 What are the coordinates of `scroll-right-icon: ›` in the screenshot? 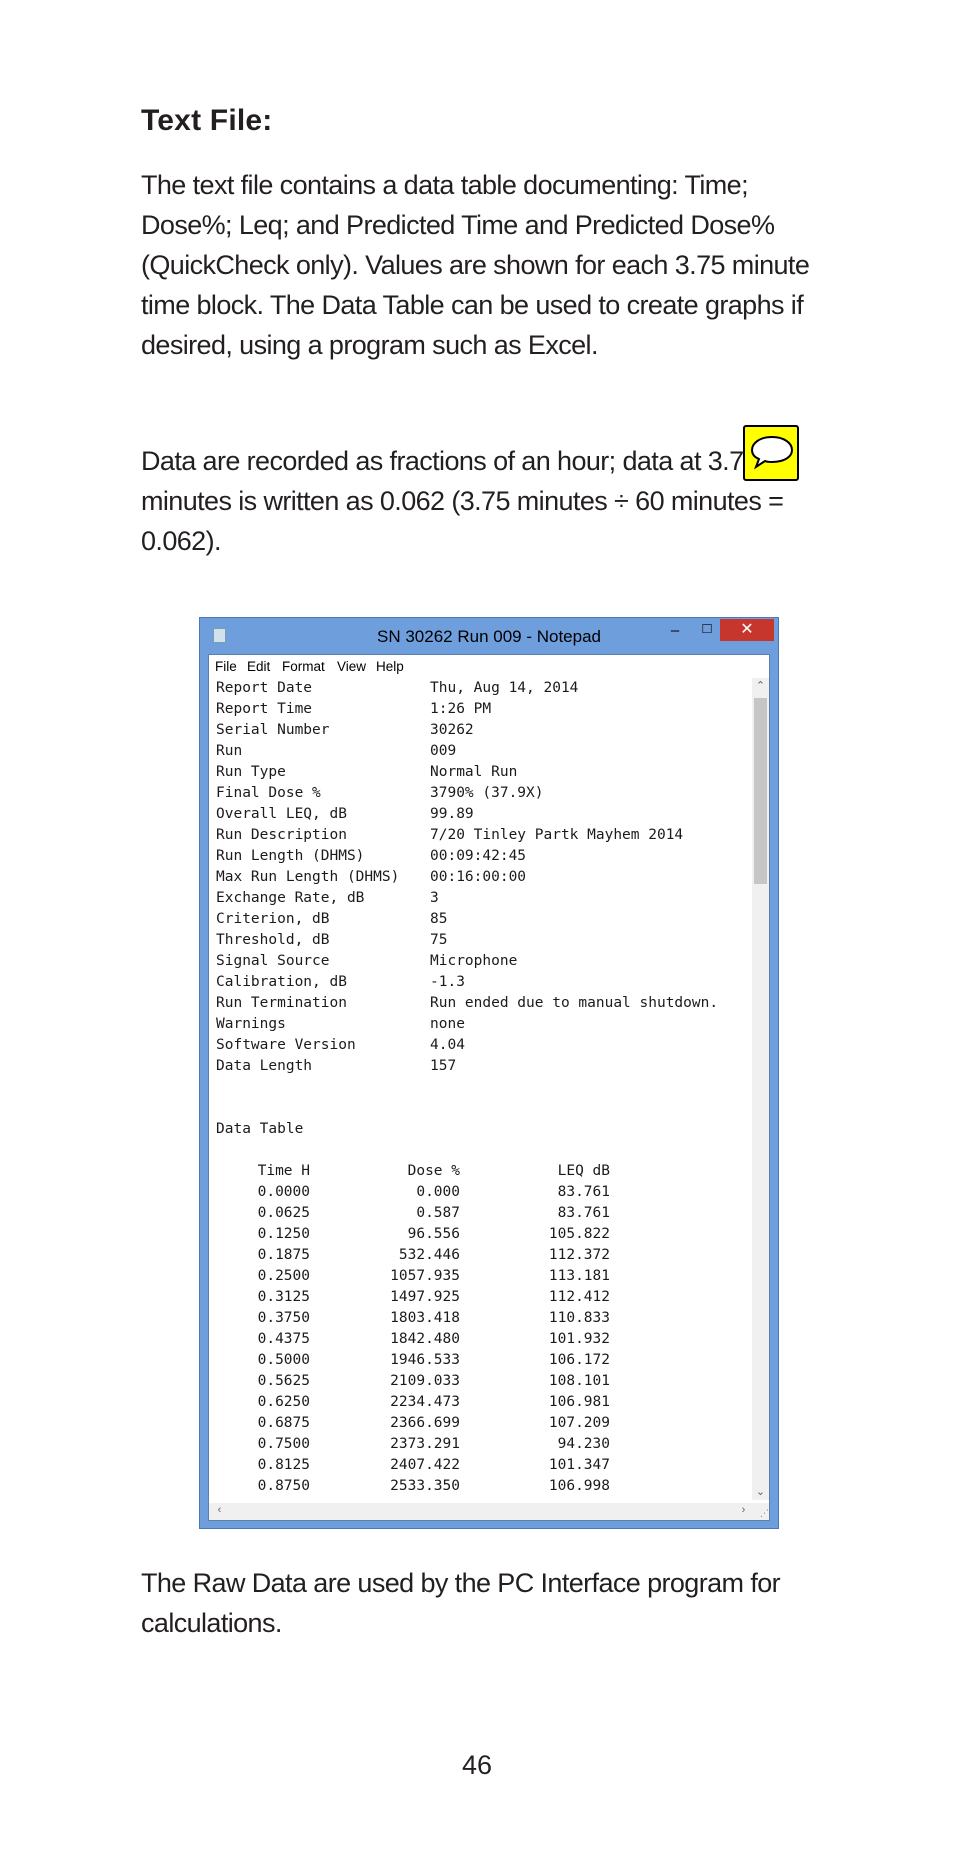 It's located at (743, 1510).